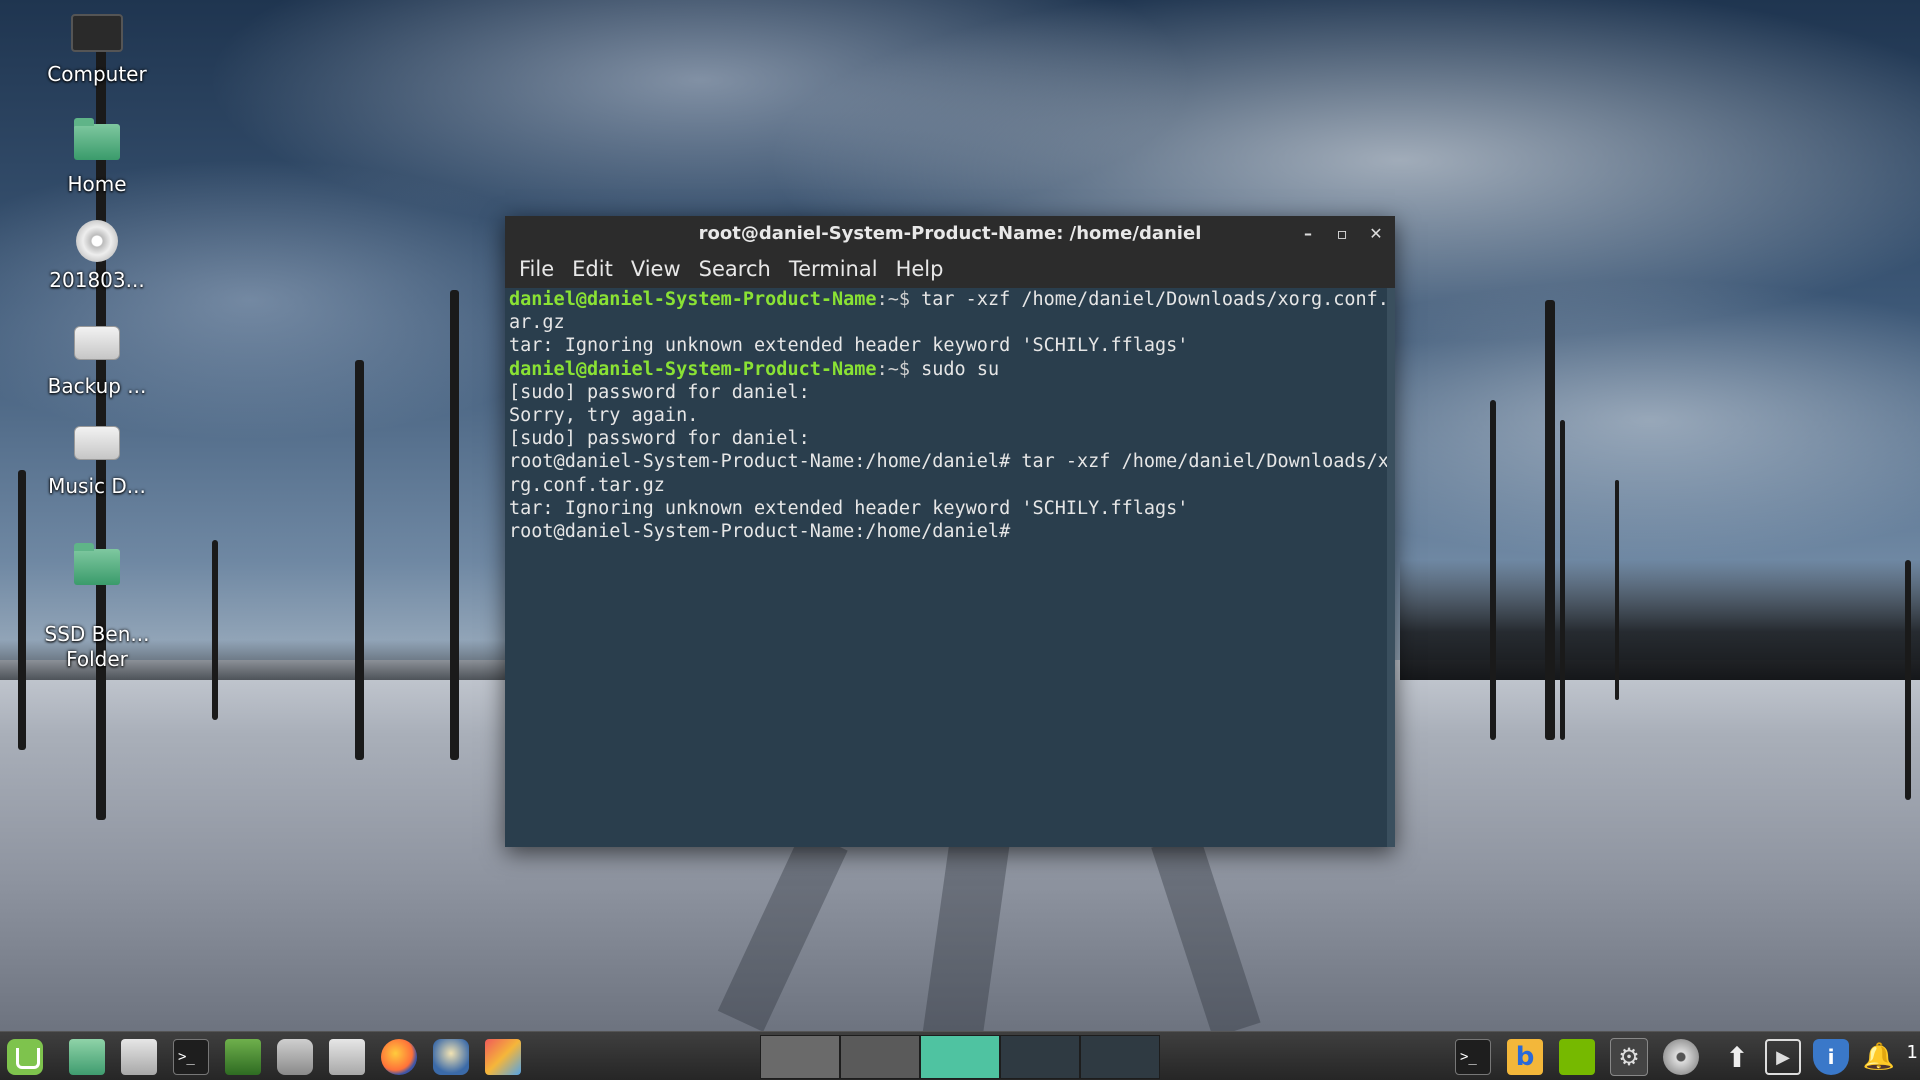 This screenshot has width=1920, height=1080. What do you see at coordinates (451, 1057) in the screenshot?
I see `thunderbird-icon` at bounding box center [451, 1057].